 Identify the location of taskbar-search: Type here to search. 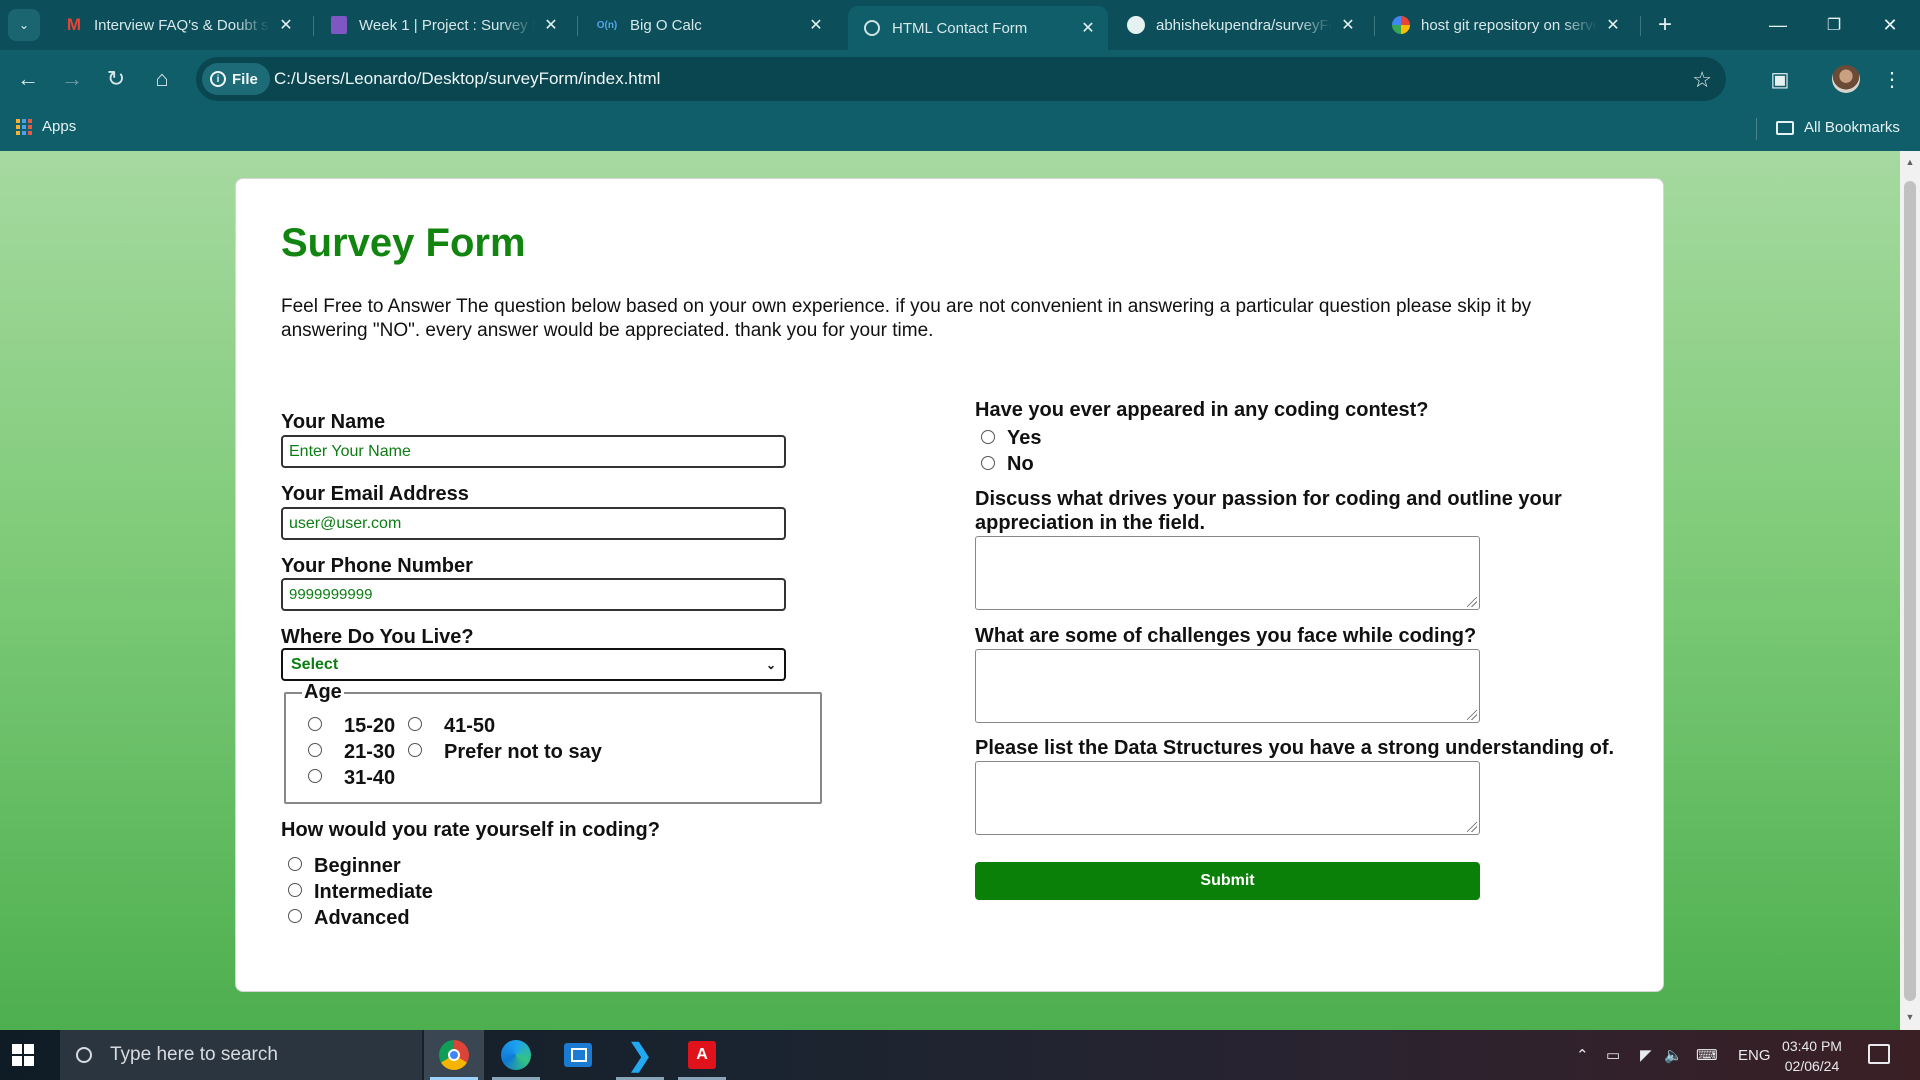
(241, 1055).